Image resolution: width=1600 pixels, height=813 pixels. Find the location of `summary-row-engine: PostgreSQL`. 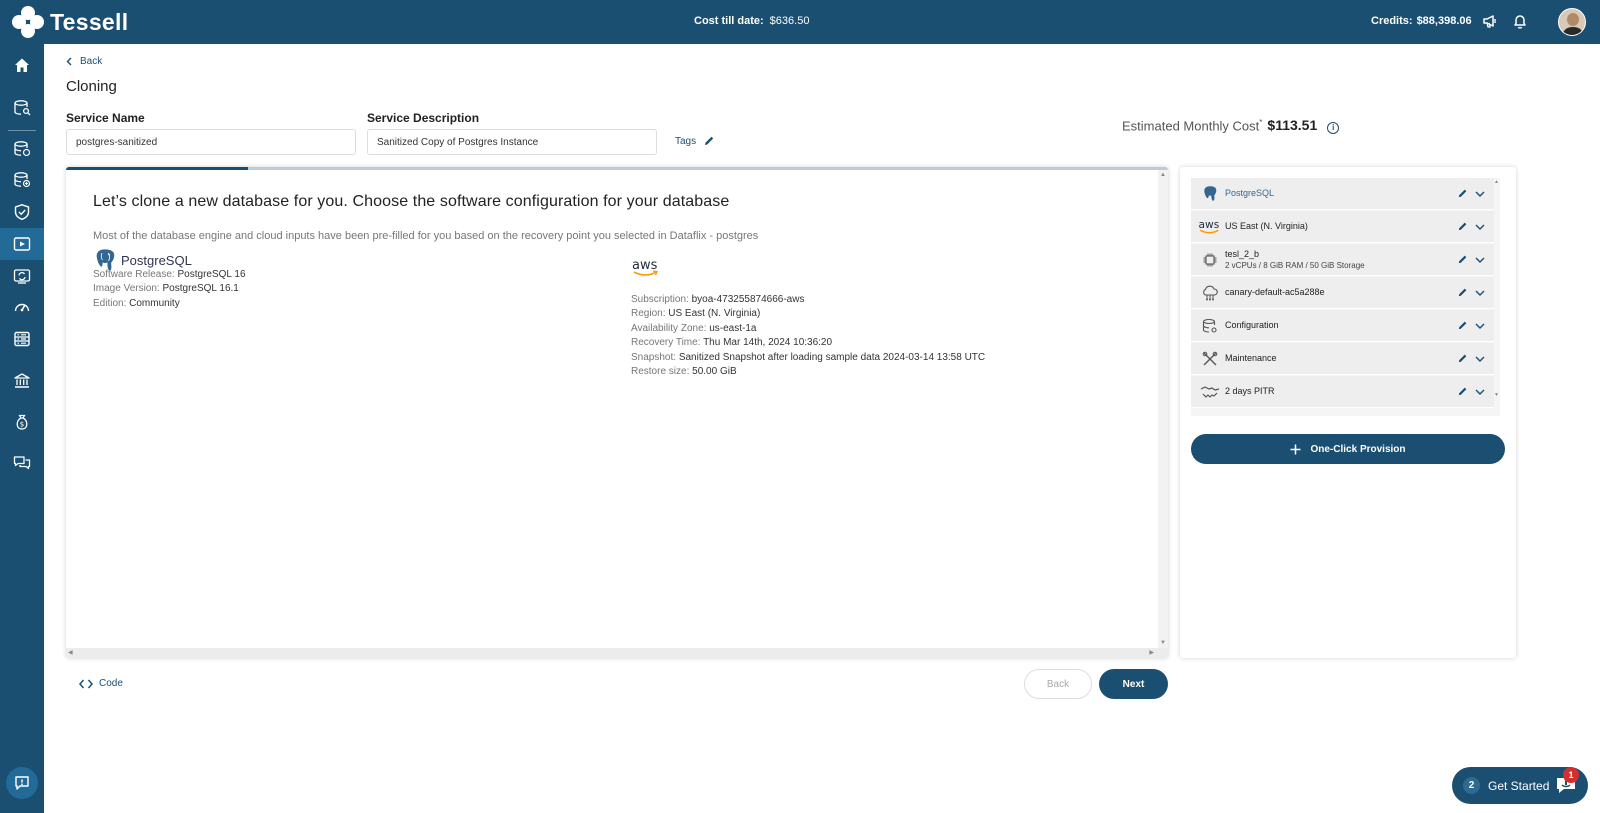

summary-row-engine: PostgreSQL is located at coordinates (1342, 194).